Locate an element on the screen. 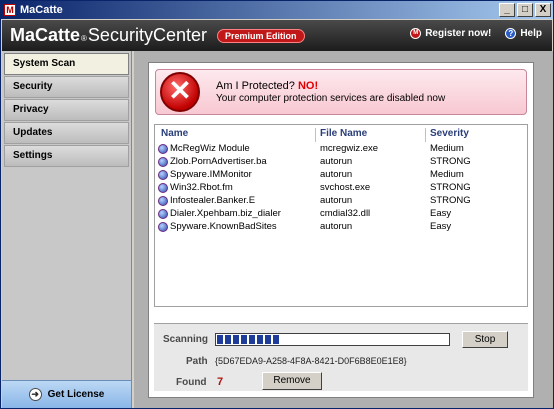  help-link: ? Help is located at coordinates (523, 33).